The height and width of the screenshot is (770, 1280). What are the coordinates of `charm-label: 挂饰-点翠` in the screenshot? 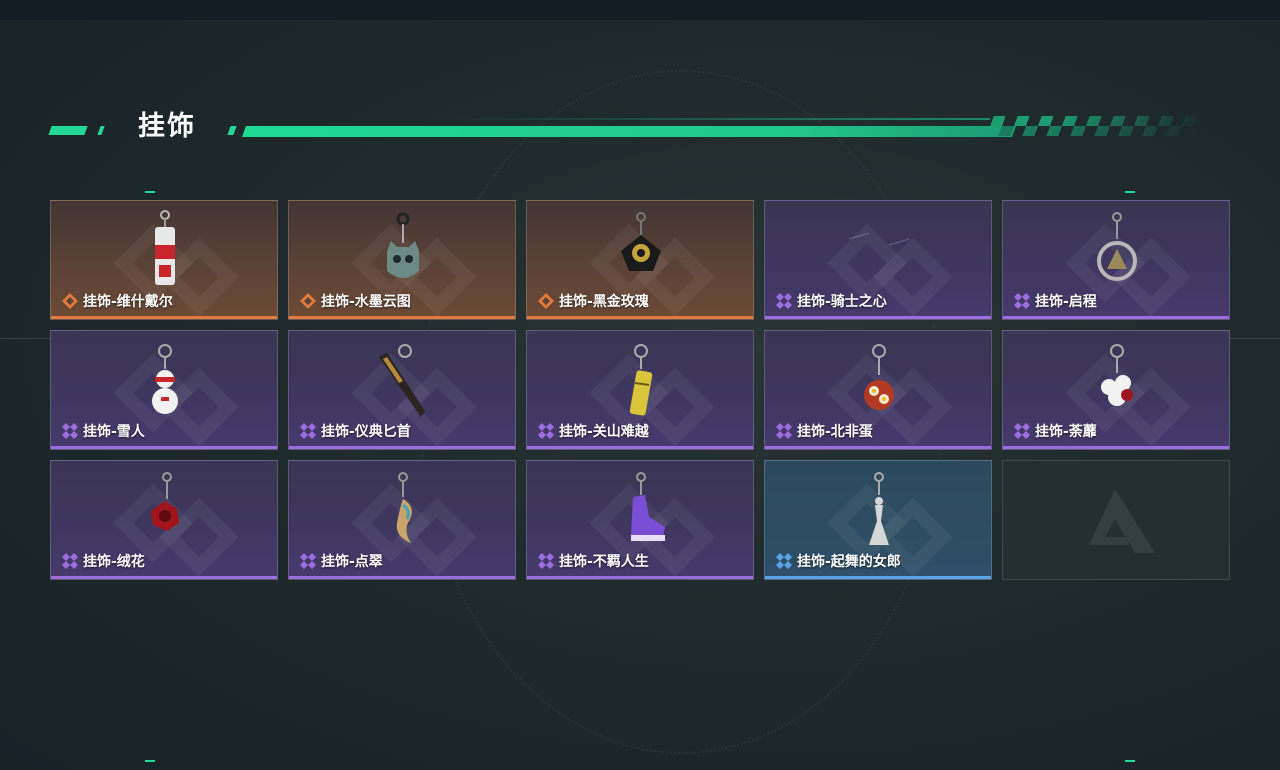 It's located at (341, 561).